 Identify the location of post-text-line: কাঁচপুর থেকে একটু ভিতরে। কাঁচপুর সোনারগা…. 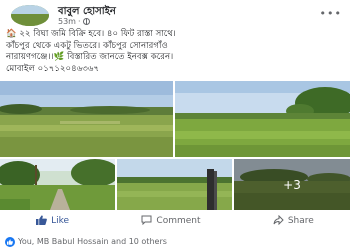
(87, 45).